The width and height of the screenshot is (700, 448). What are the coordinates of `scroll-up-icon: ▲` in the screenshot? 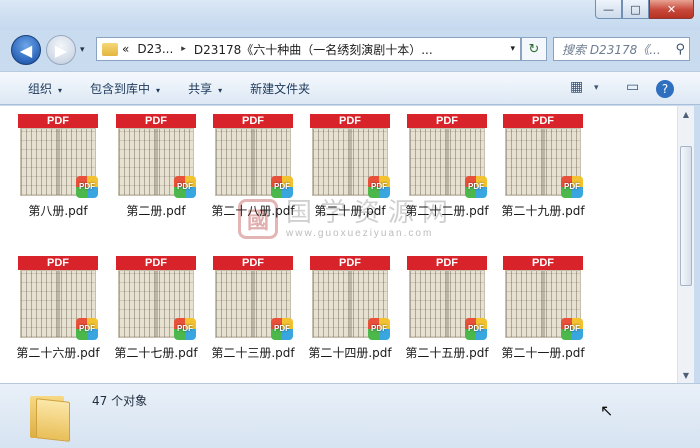 It's located at (686, 114).